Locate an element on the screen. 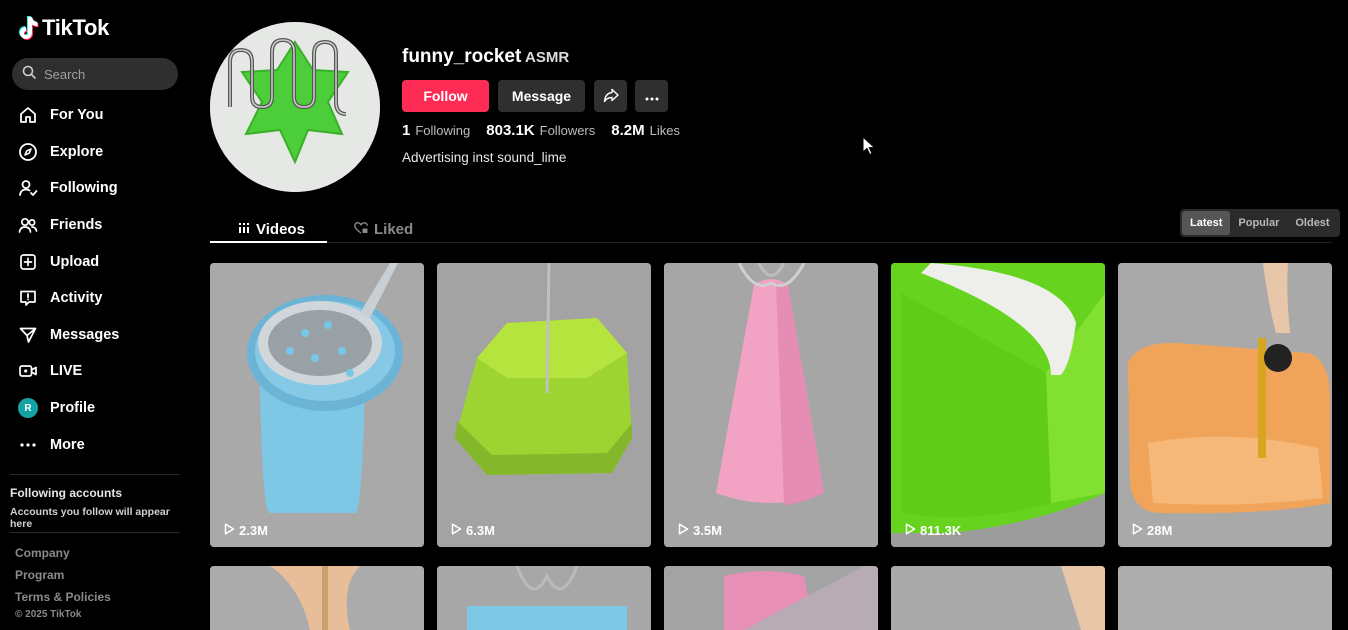 This screenshot has height=630, width=1348. profile-nickname: ASMR is located at coordinates (547, 57).